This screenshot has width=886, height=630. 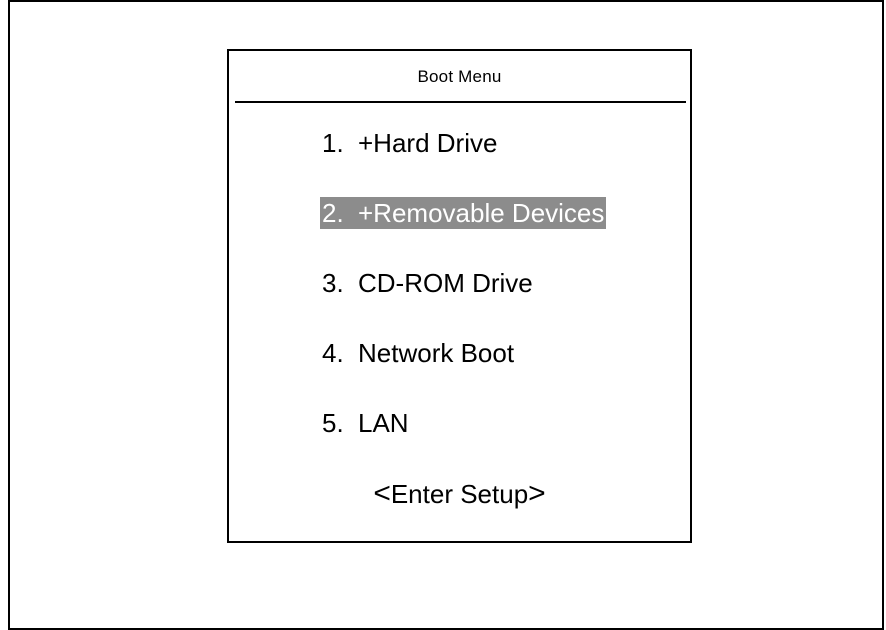 What do you see at coordinates (436, 353) in the screenshot?
I see `boot-item-label: Network Boot` at bounding box center [436, 353].